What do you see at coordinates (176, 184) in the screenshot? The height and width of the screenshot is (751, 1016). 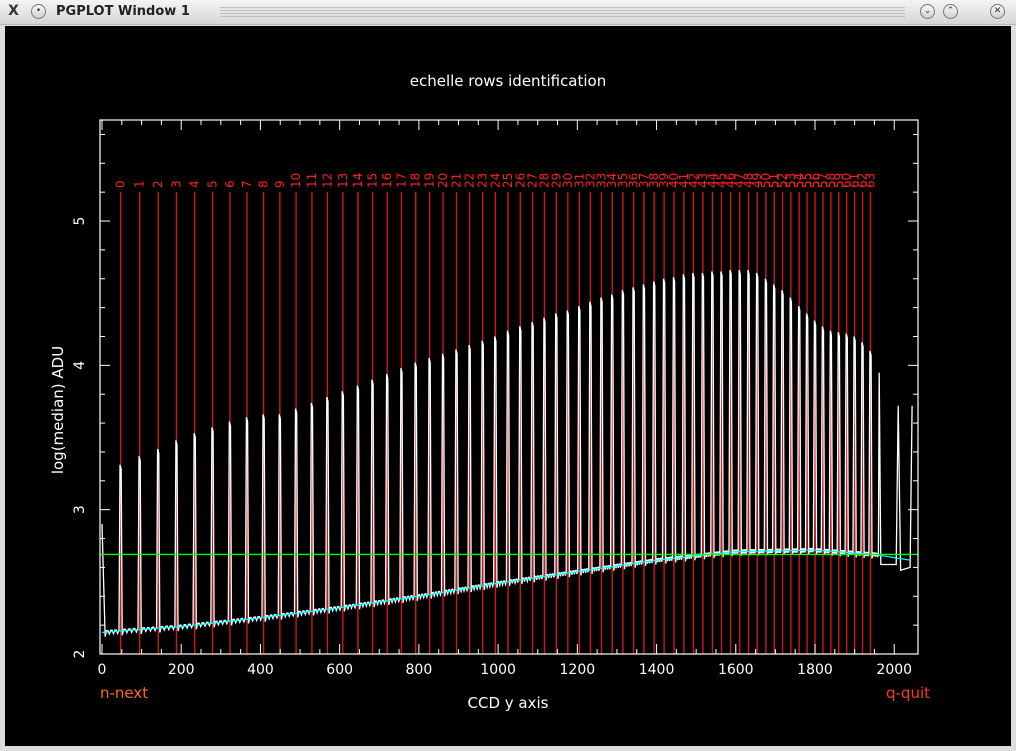 I see `order-label: 3` at bounding box center [176, 184].